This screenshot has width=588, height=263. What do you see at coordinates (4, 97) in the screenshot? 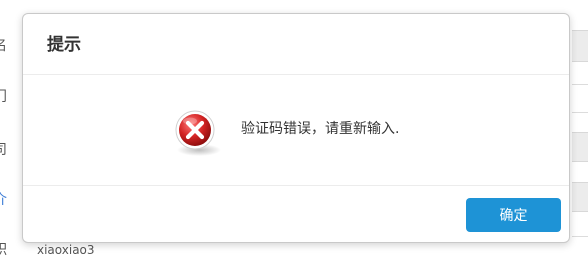
I see `background-label-glyph: 门` at bounding box center [4, 97].